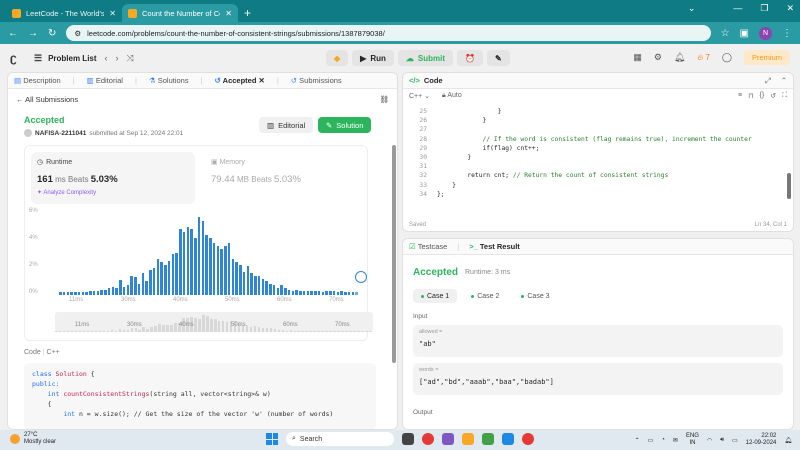 The width and height of the screenshot is (800, 450). What do you see at coordinates (596, 111) in the screenshot?
I see `code-line: 25 }` at bounding box center [596, 111].